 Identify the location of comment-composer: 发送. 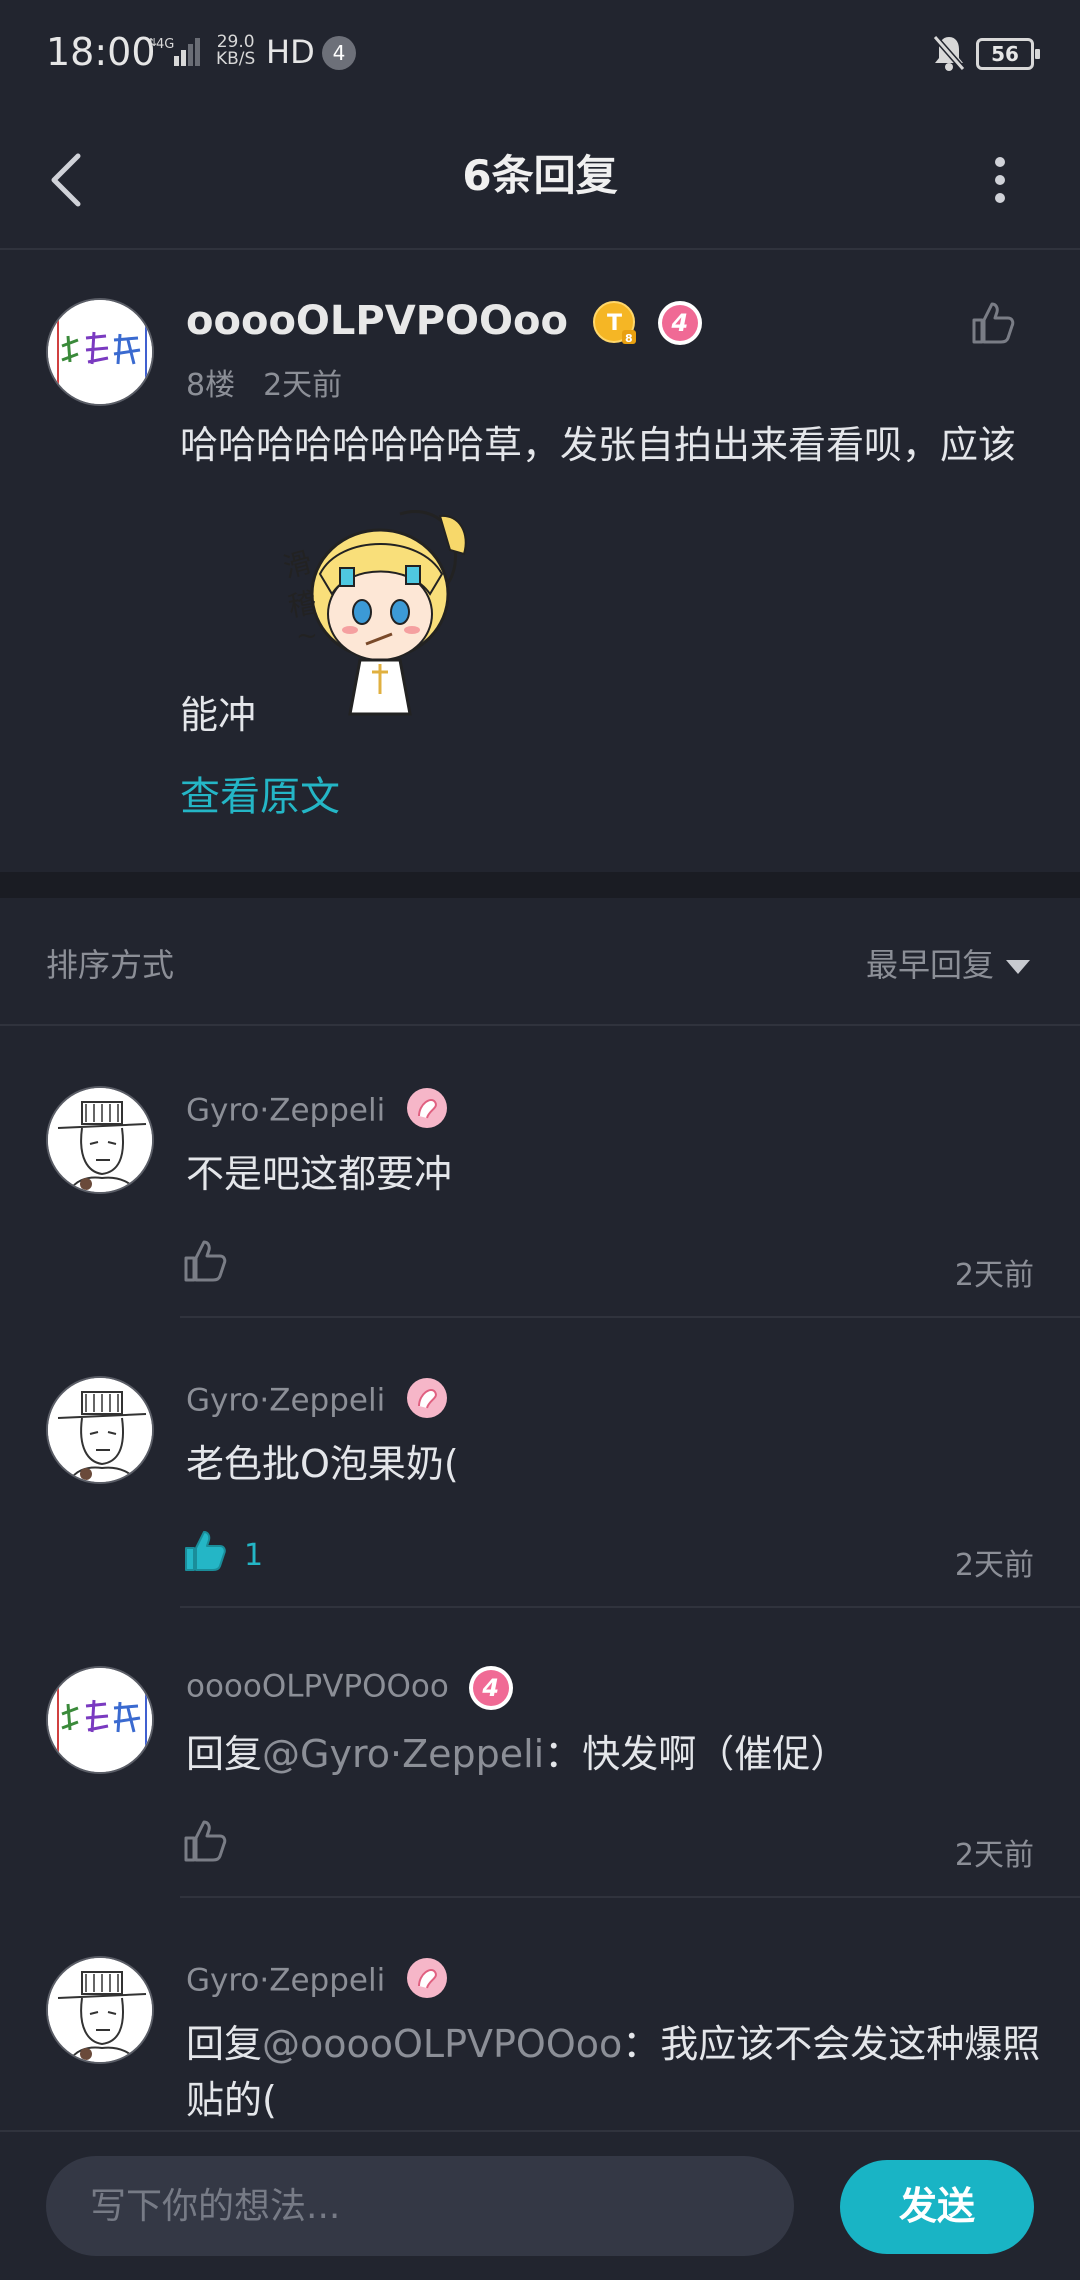
(540, 2205).